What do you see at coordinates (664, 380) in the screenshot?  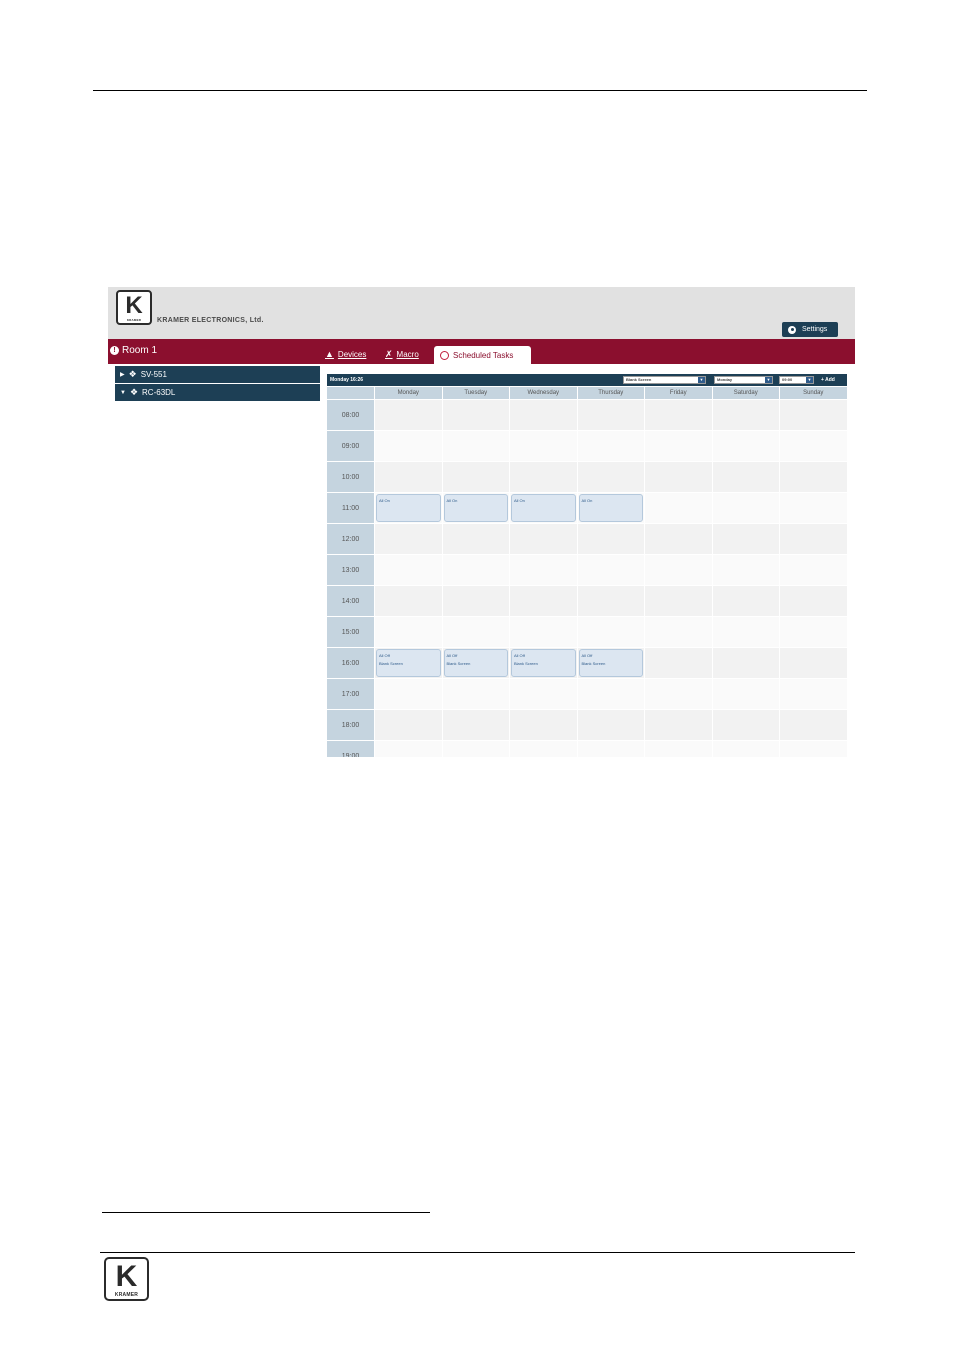 I see `task-select: Blank Screen ▼` at bounding box center [664, 380].